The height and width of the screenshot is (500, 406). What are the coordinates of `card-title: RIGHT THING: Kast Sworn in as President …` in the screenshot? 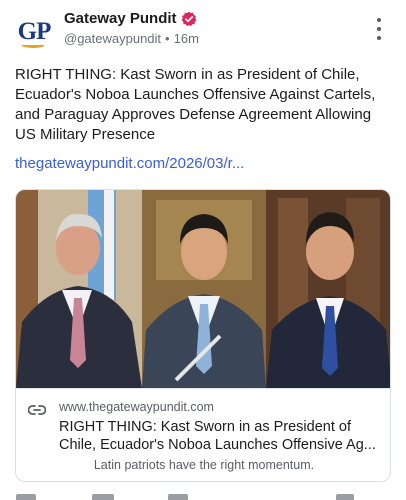 It's located at (217, 436).